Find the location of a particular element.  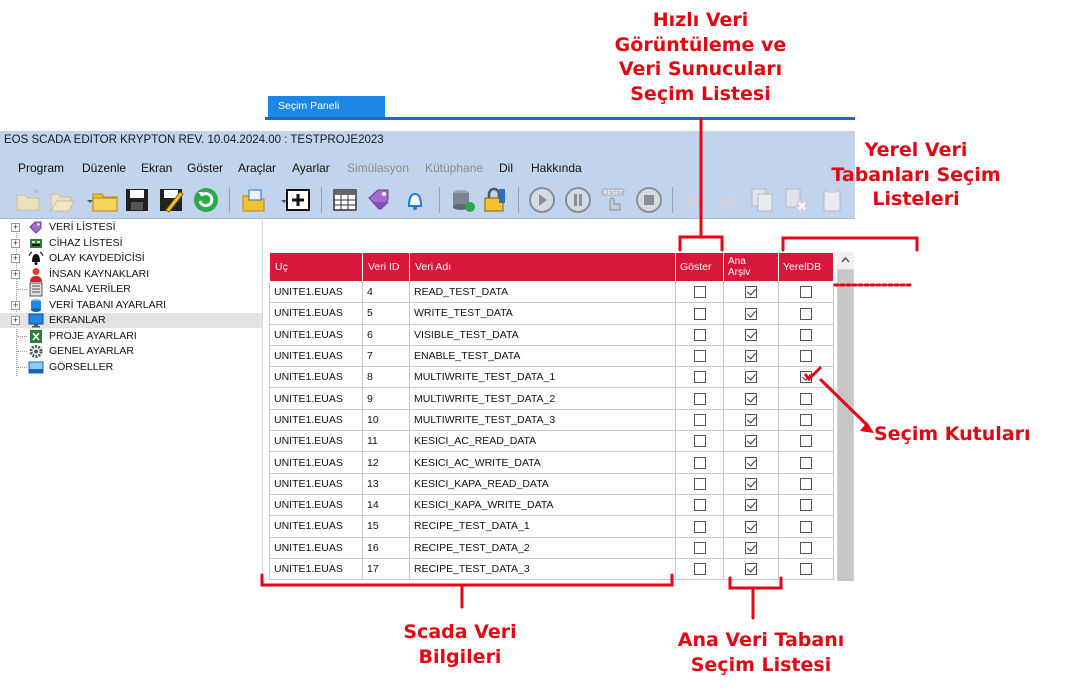

table-row: UNITE1.EUAS 13 KESICI_KAPA_READ_DATA is located at coordinates (551, 483).